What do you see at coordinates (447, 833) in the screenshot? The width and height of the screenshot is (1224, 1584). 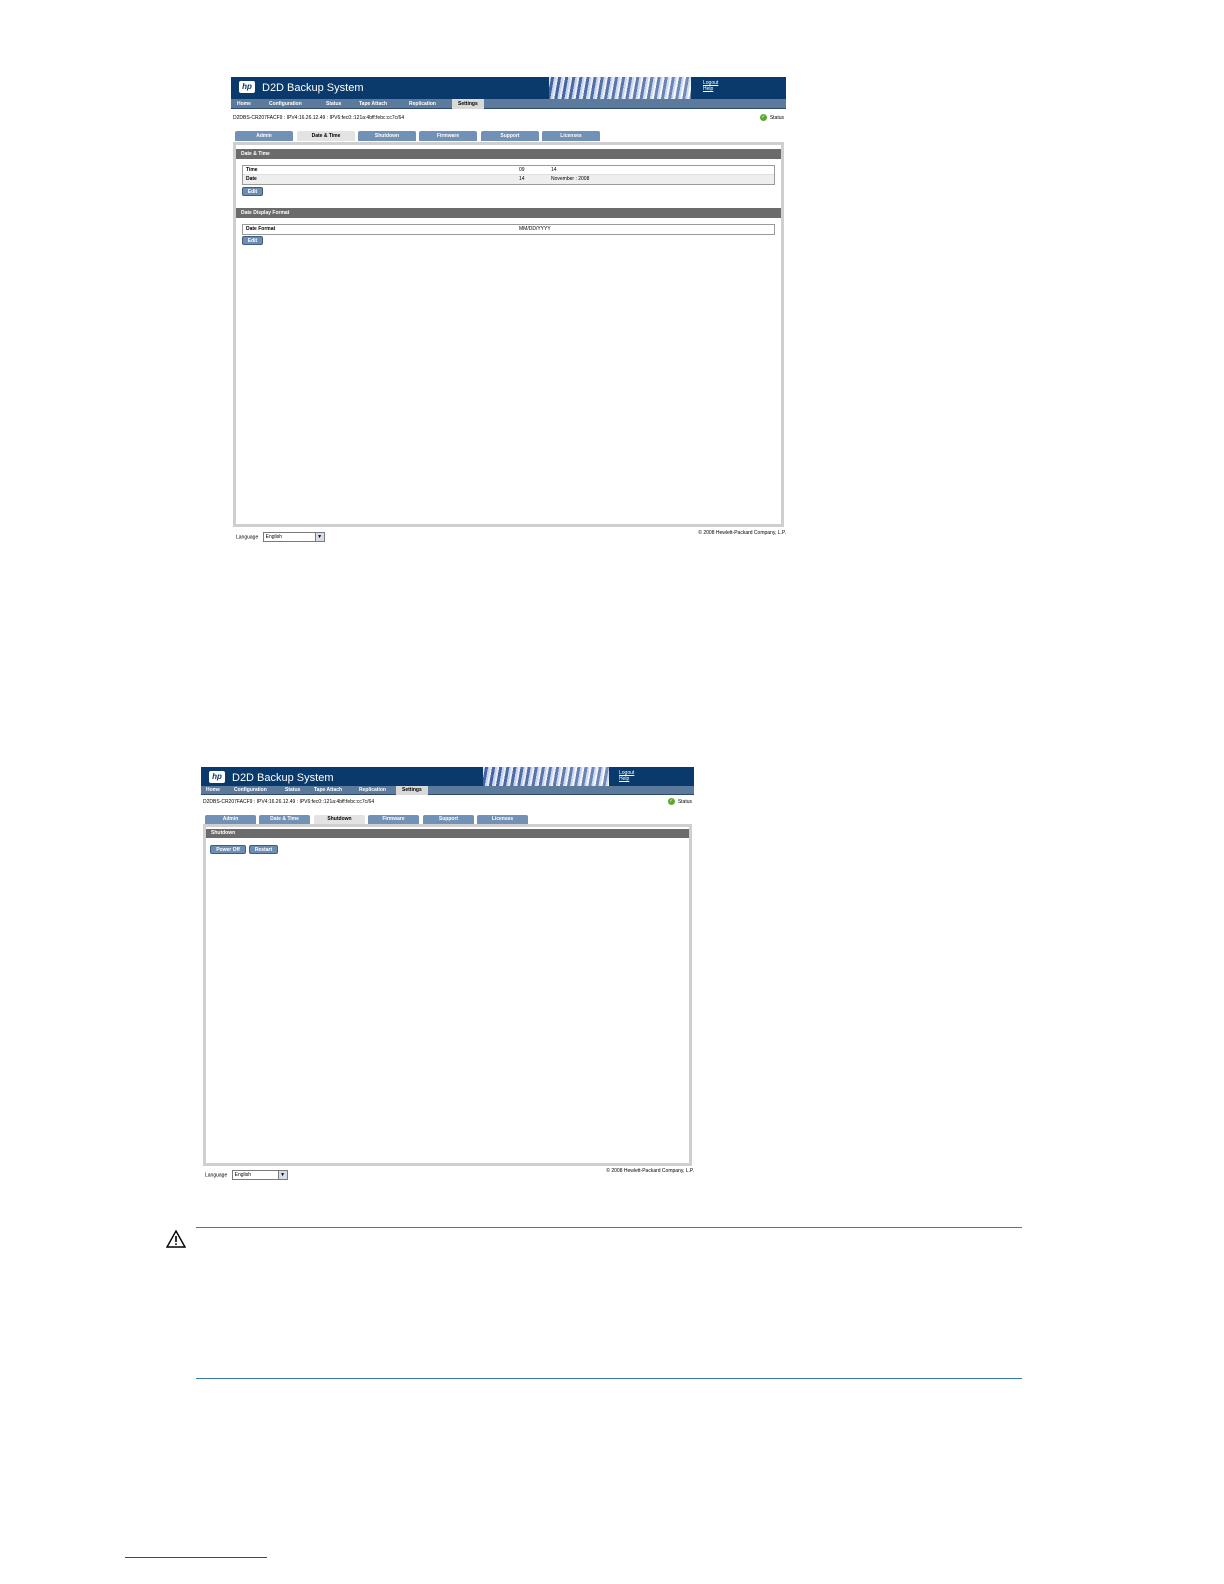 I see `section-title-shutdown: Shutdown` at bounding box center [447, 833].